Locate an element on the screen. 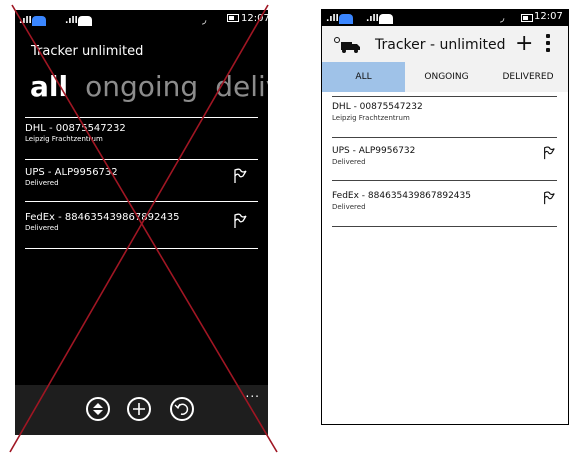 This screenshot has height=455, width=574. tab-ongoing: ONGOING is located at coordinates (446, 77).